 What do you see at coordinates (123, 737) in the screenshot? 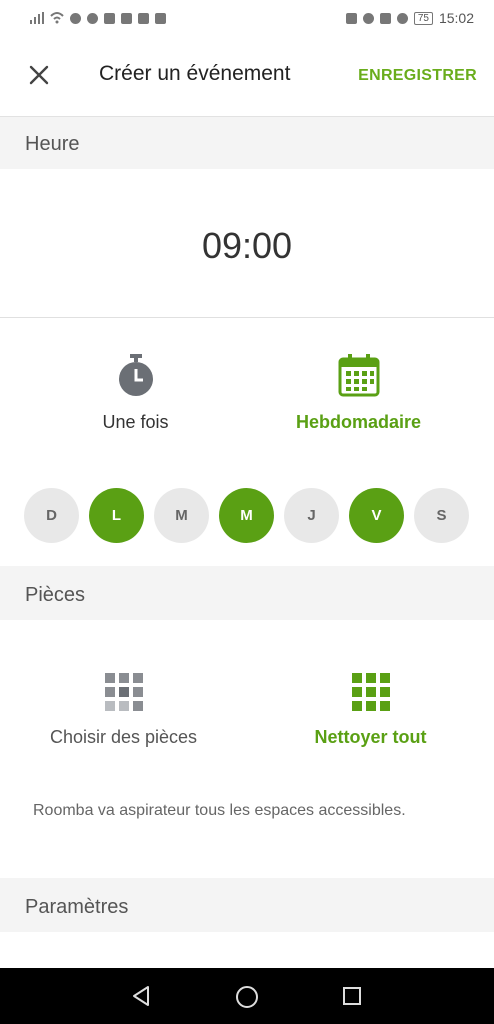
I see `choose-rooms-label: Choisir des pièces` at bounding box center [123, 737].